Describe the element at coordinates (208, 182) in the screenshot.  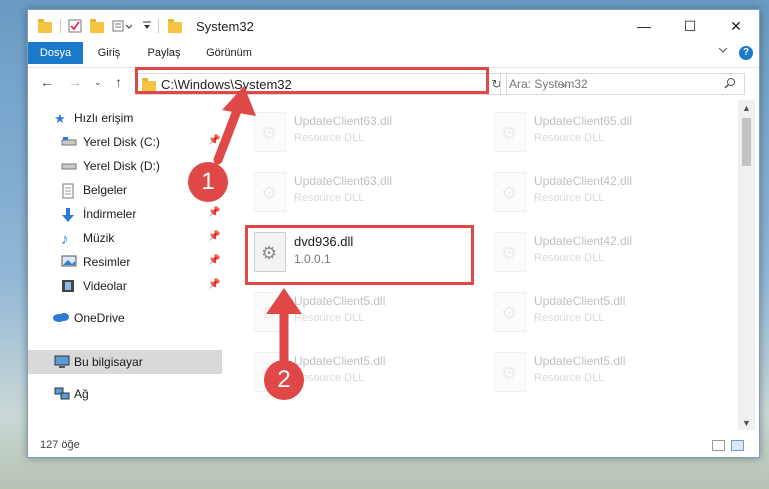
I see `callout-1: 1` at that location.